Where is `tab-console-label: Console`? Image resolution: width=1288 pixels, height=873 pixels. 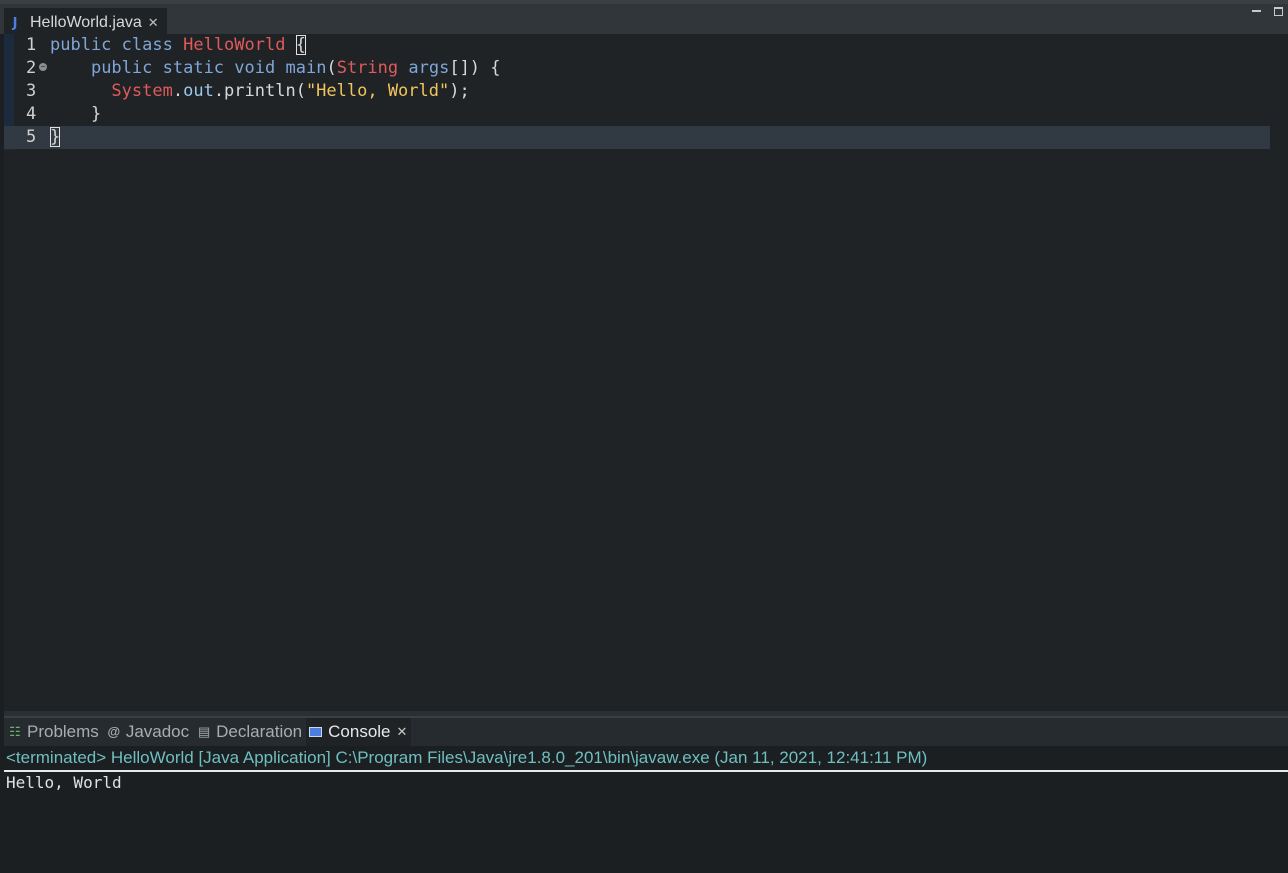
tab-console-label: Console is located at coordinates (359, 731).